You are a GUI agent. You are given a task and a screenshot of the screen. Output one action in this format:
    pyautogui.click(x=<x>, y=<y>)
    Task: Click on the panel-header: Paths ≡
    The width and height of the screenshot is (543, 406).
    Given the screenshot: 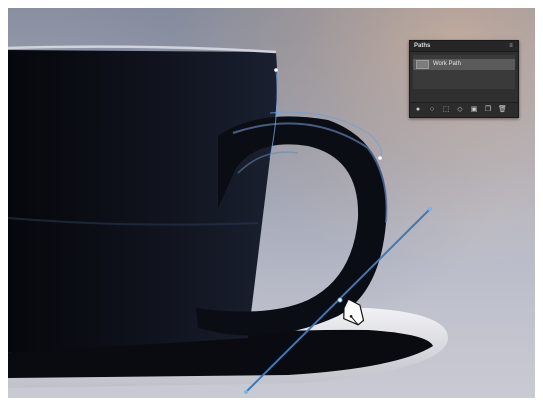 What is the action you would take?
    pyautogui.click(x=464, y=46)
    